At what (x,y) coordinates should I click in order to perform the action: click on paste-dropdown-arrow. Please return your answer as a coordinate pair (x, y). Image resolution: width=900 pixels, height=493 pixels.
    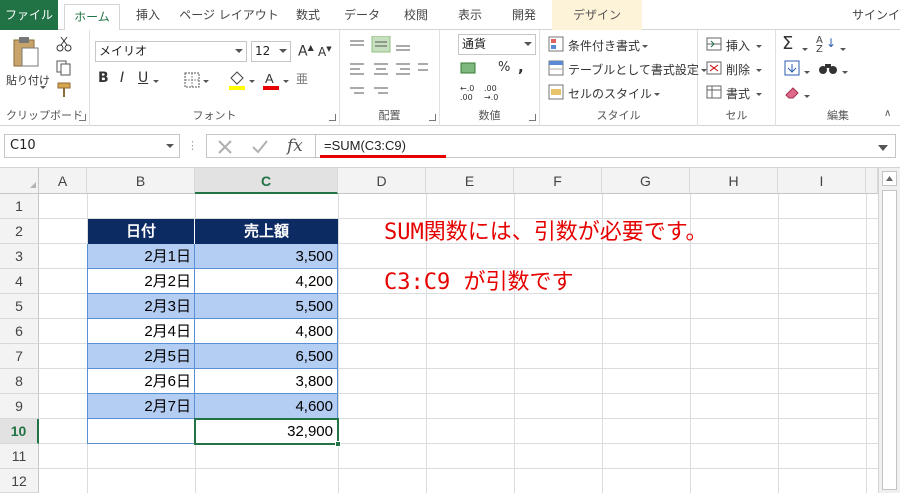
    Looking at the image, I should click on (42, 87).